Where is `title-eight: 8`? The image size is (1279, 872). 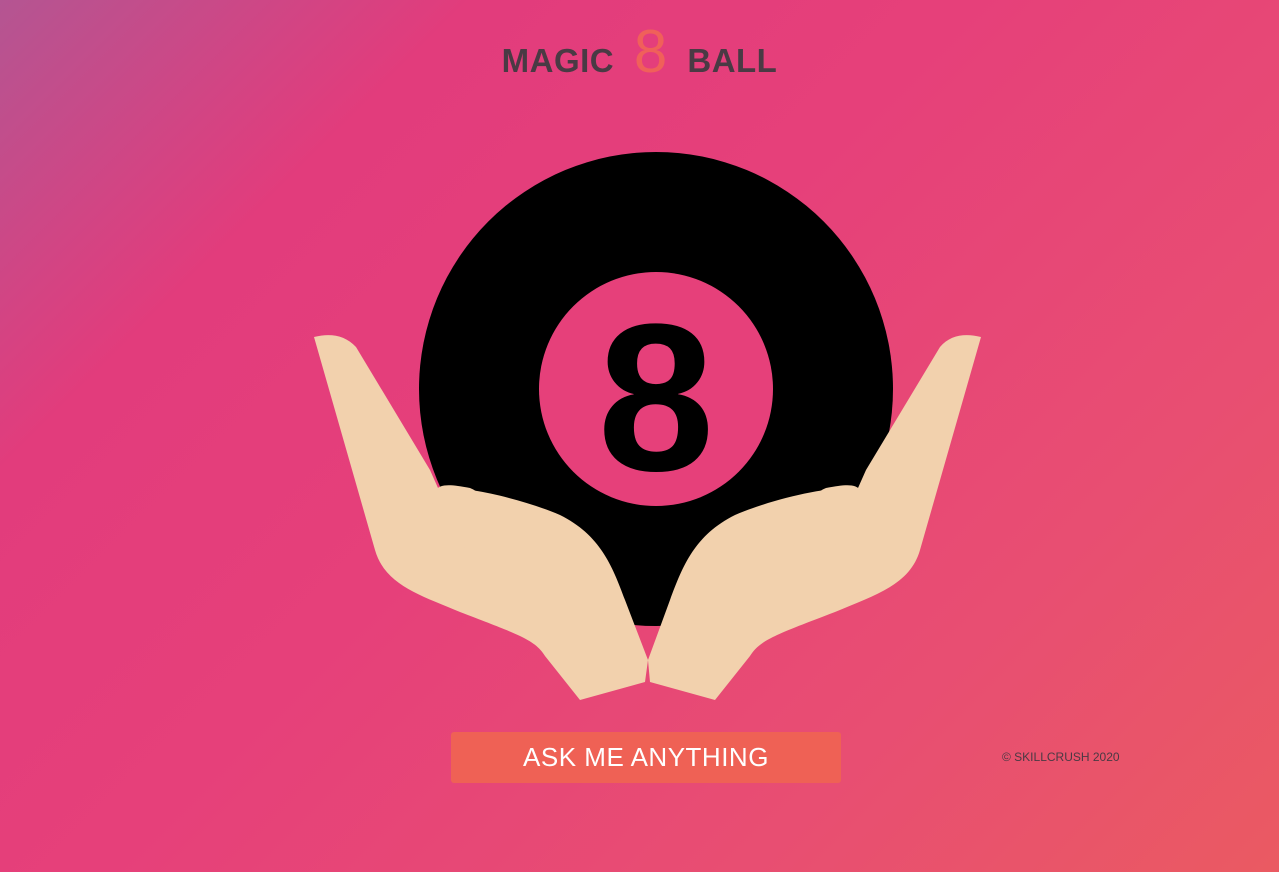
title-eight: 8 is located at coordinates (650, 51).